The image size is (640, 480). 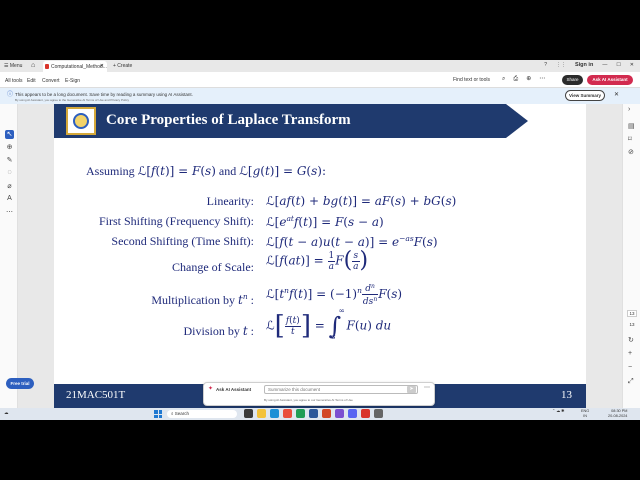 I want to click on clock-time: 08:30 PM, so click(x=619, y=411).